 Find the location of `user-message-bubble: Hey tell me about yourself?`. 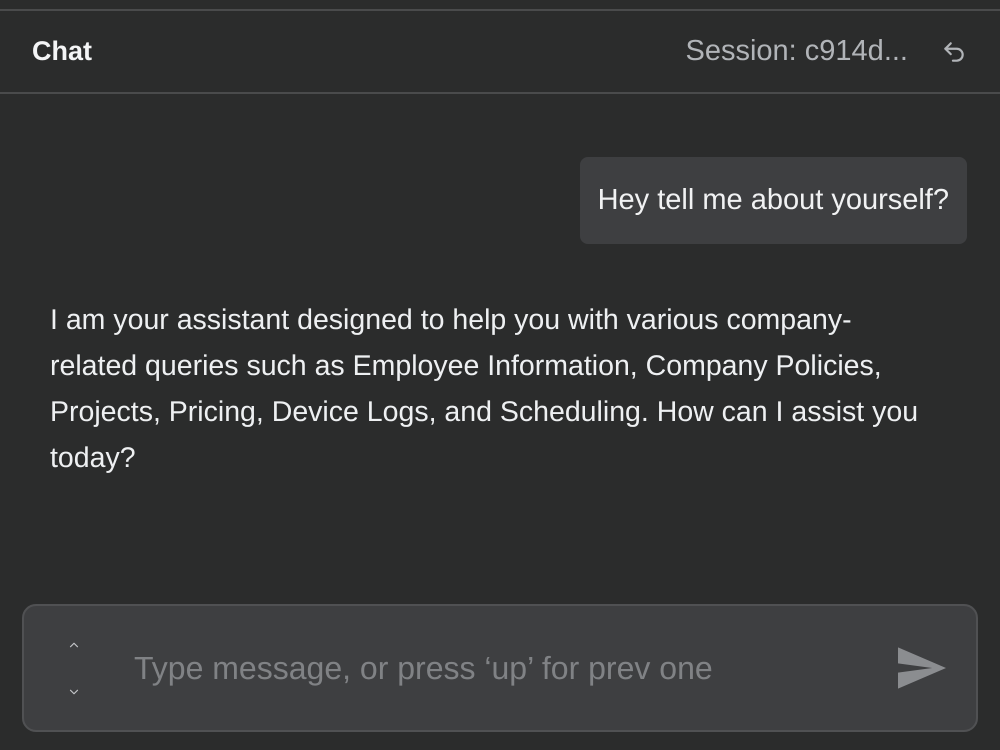

user-message-bubble: Hey tell me about yourself? is located at coordinates (773, 200).